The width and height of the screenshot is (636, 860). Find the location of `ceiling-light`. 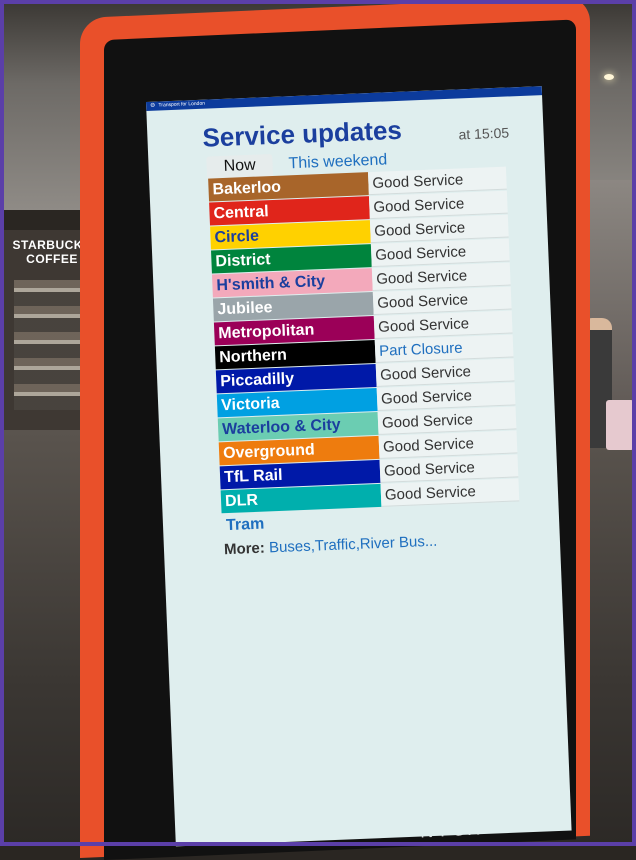

ceiling-light is located at coordinates (609, 77).